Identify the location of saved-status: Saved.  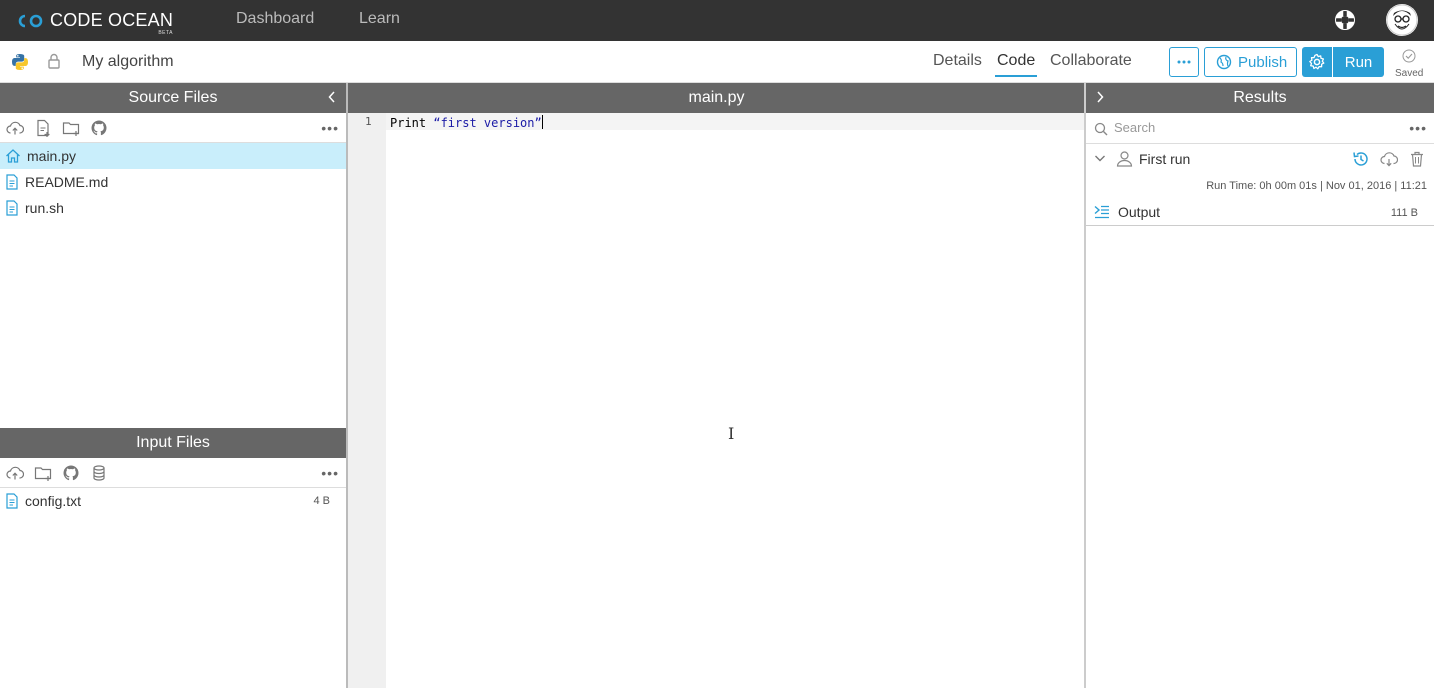
(1409, 64).